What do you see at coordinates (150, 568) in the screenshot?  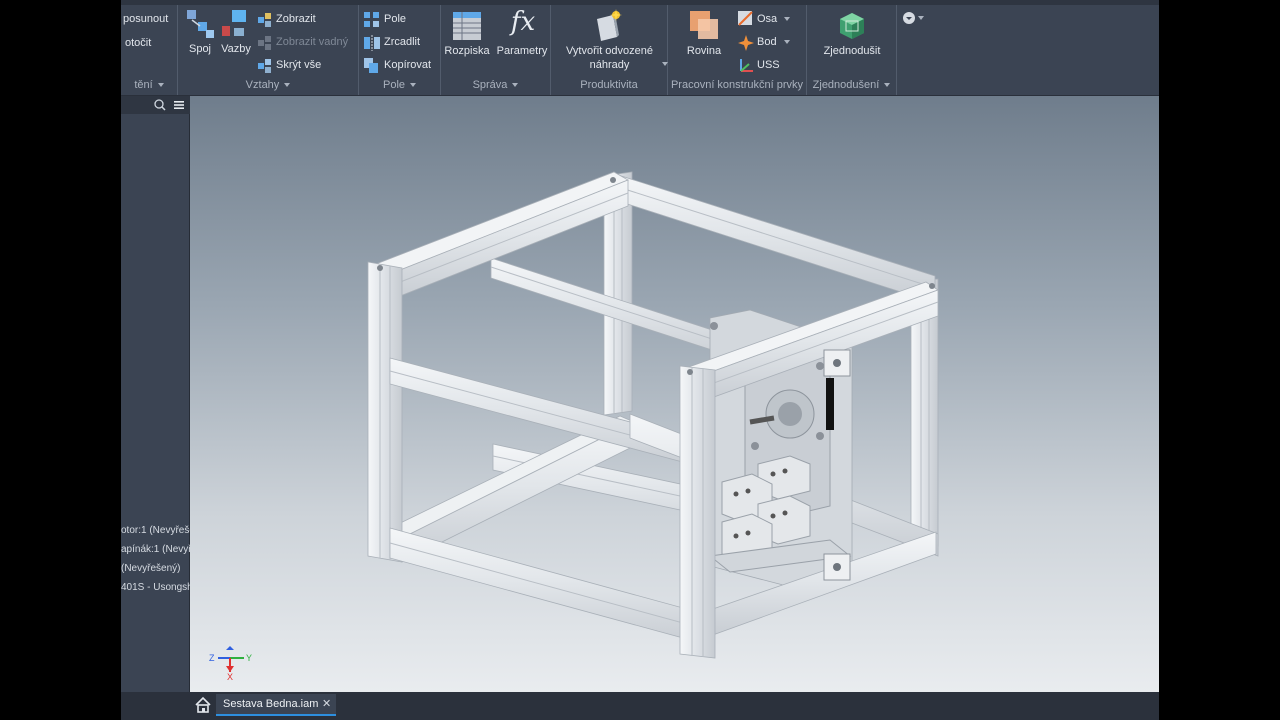 I see `browser-item: (Nevyřešený)` at bounding box center [150, 568].